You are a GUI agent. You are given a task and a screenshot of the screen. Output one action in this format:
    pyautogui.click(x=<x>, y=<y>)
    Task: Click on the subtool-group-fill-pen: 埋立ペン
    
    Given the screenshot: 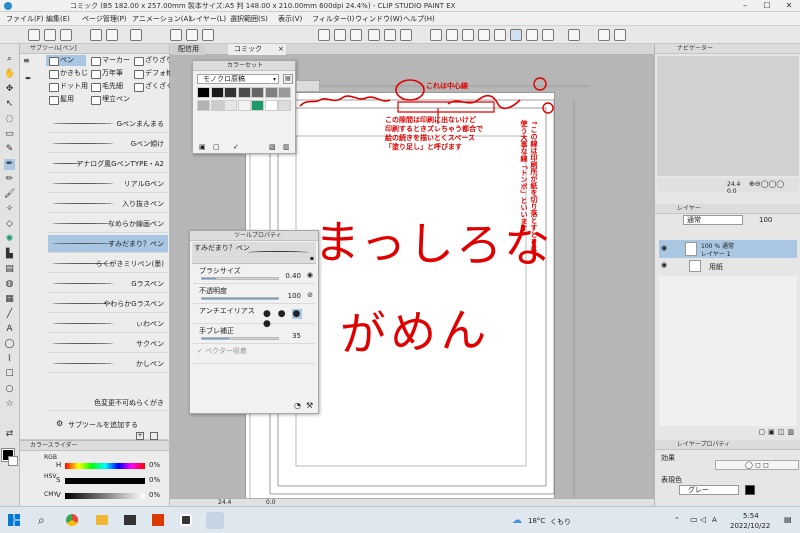 What is the action you would take?
    pyautogui.click(x=109, y=99)
    